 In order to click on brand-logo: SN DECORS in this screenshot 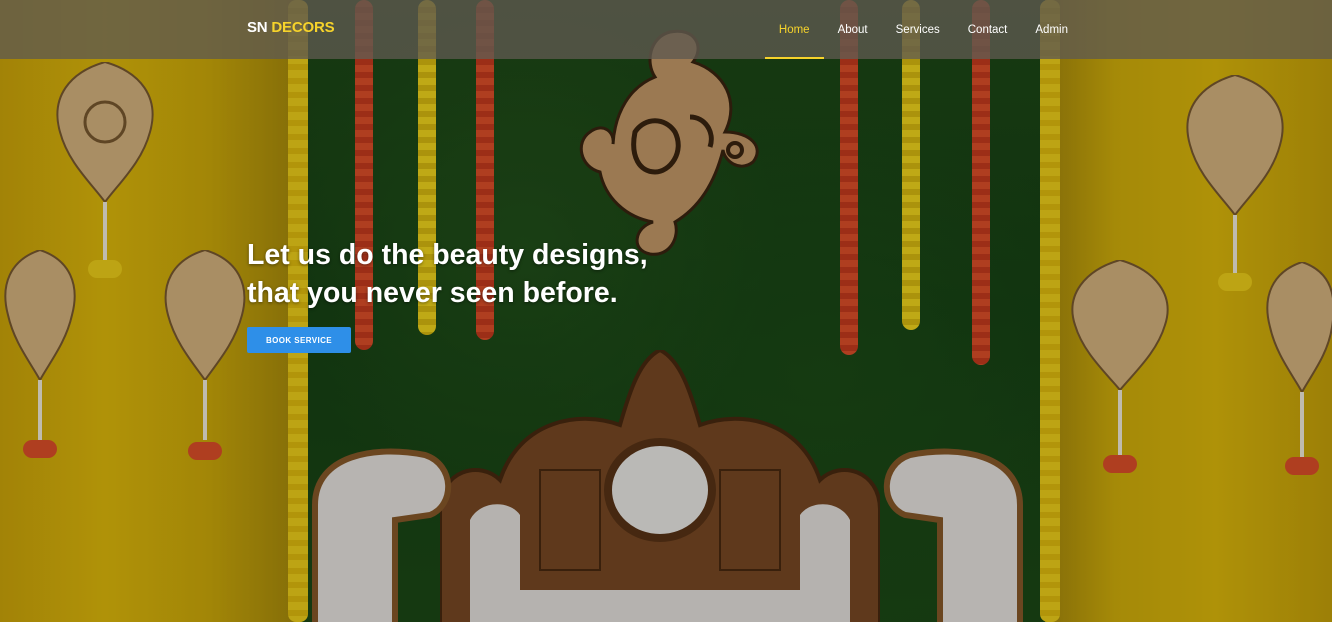, I will do `click(291, 27)`.